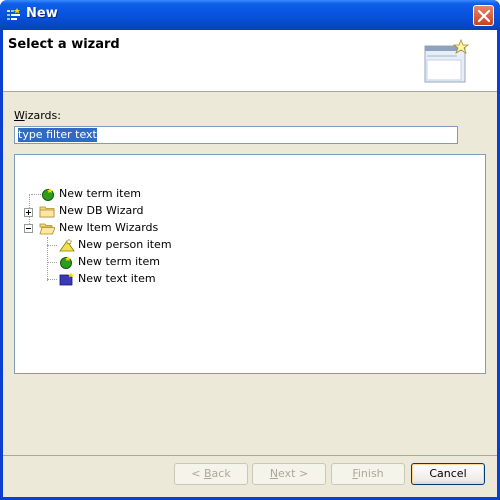  What do you see at coordinates (109, 227) in the screenshot?
I see `tree-item-label: New Item Wizards` at bounding box center [109, 227].